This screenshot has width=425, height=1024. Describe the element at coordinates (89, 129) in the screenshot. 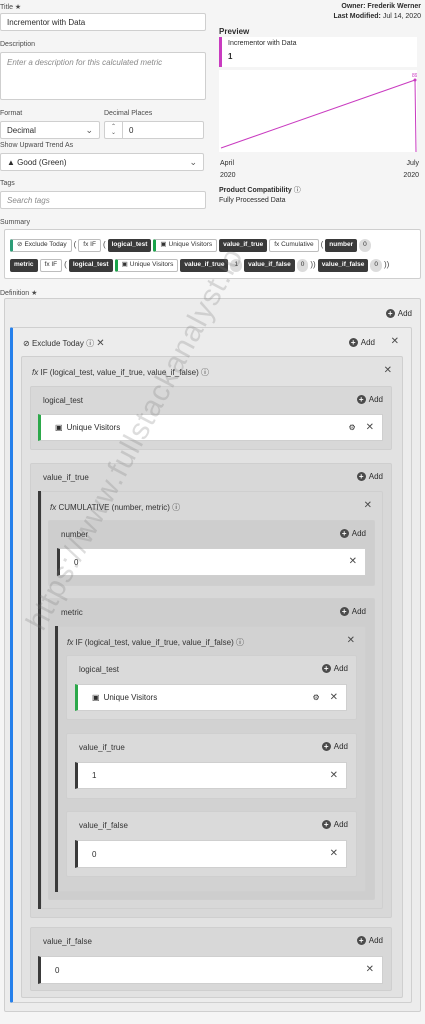

I see `chevron-down-icon: ⌄` at that location.